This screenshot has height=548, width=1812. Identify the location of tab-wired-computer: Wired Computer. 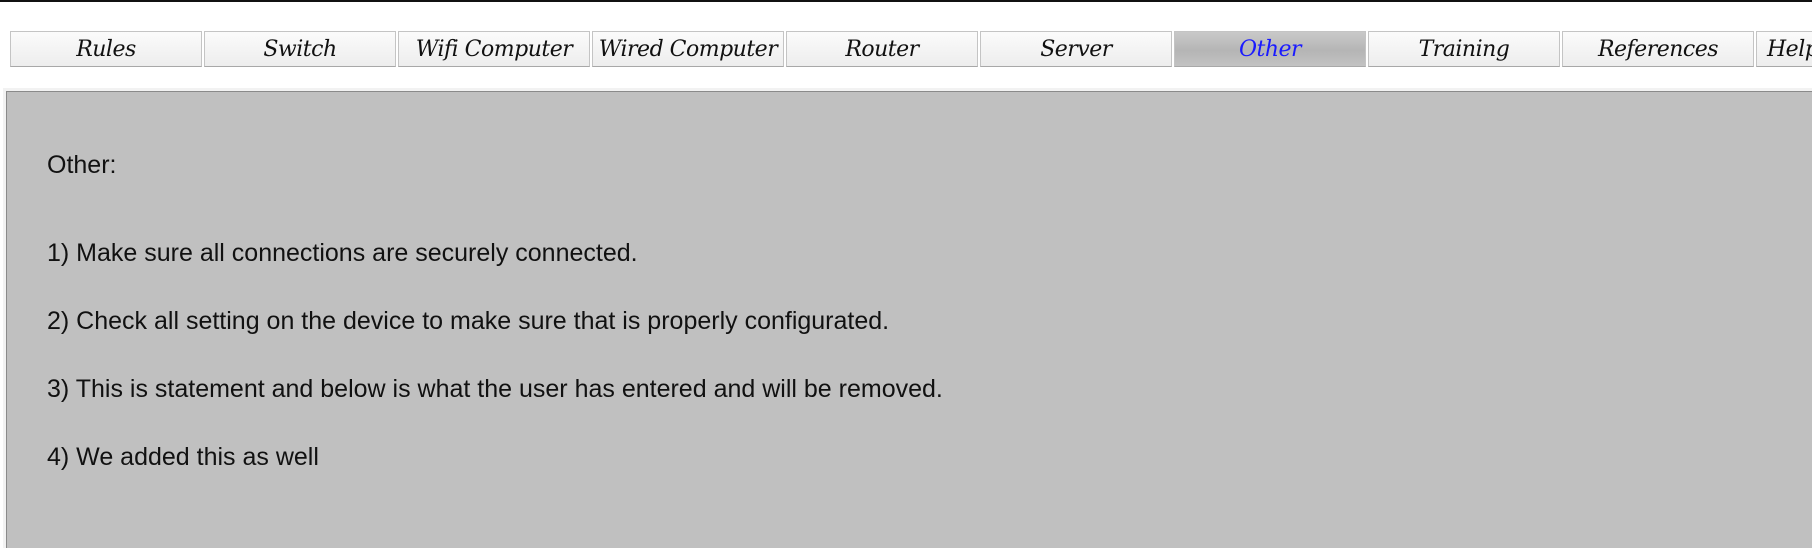
(688, 49).